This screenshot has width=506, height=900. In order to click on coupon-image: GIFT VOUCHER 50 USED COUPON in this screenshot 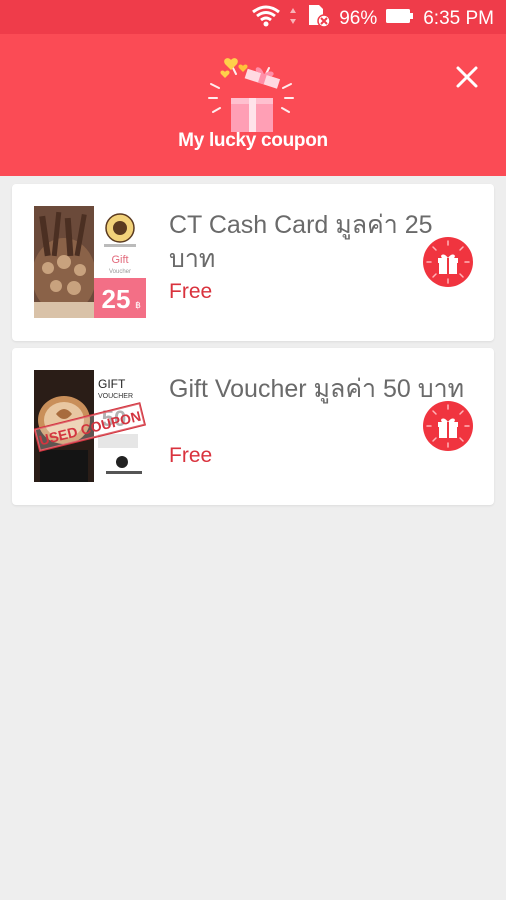, I will do `click(90, 426)`.